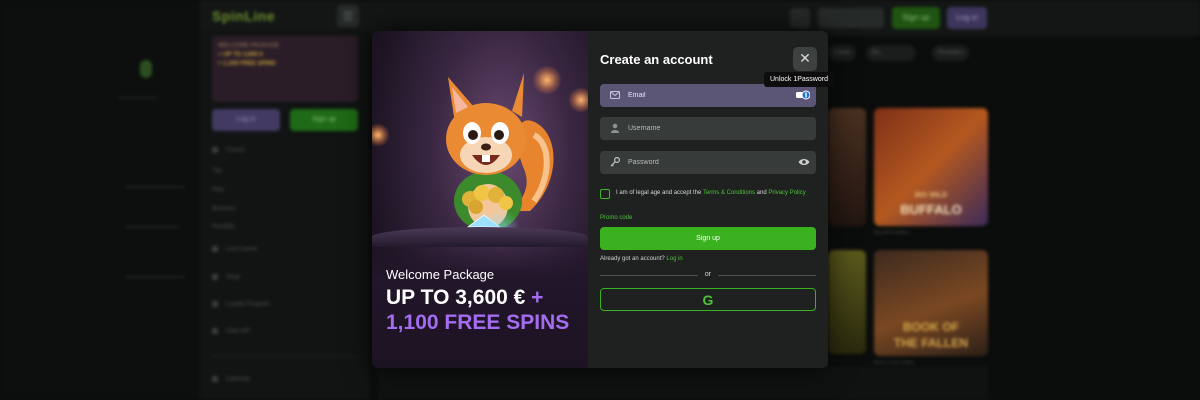  What do you see at coordinates (683, 383) in the screenshot?
I see `bottom-games-strip` at bounding box center [683, 383].